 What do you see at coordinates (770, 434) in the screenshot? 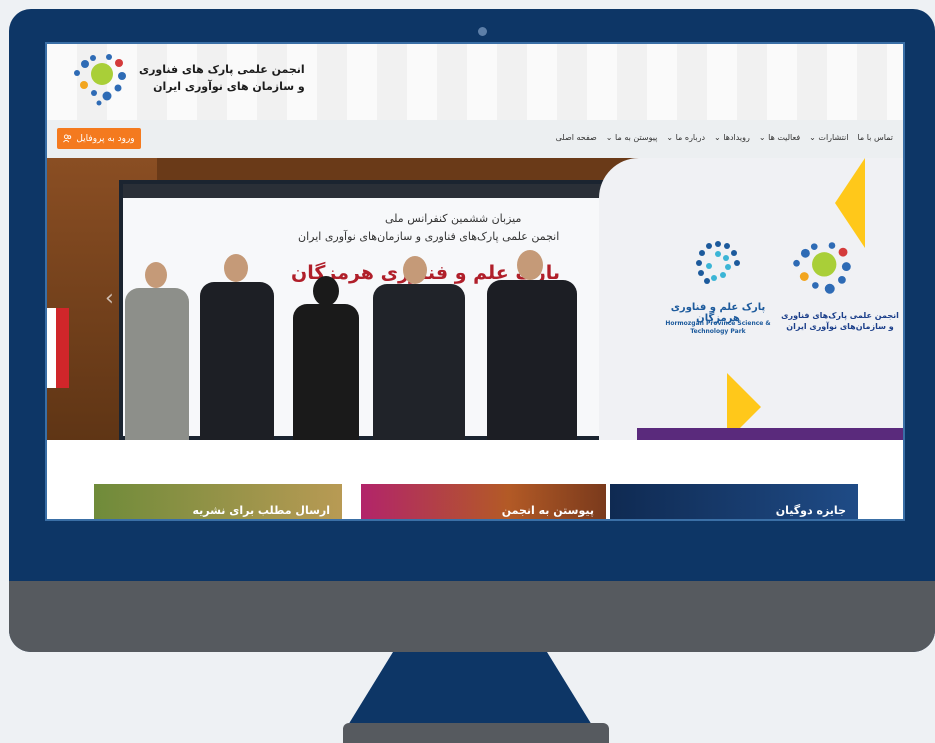
I see `purple-band` at bounding box center [770, 434].